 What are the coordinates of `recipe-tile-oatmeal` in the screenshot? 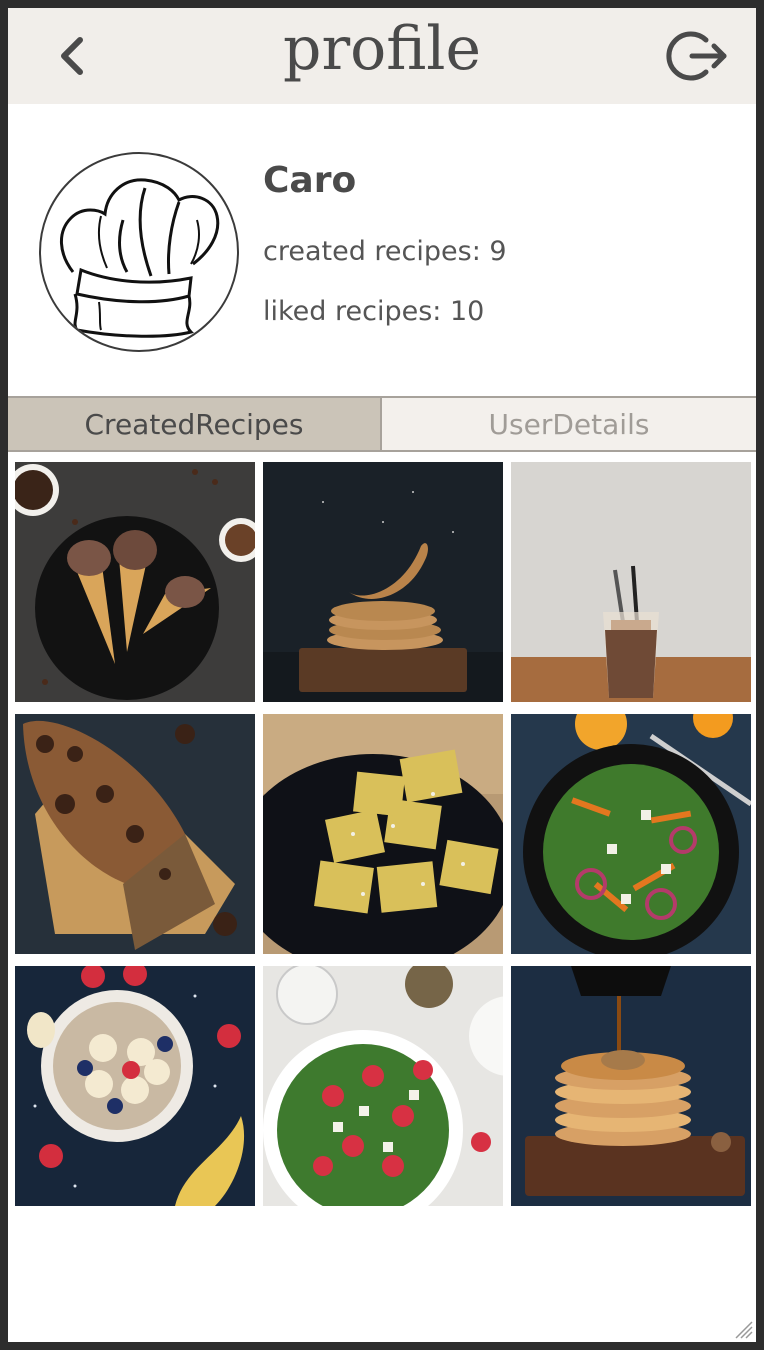 It's located at (135, 1086).